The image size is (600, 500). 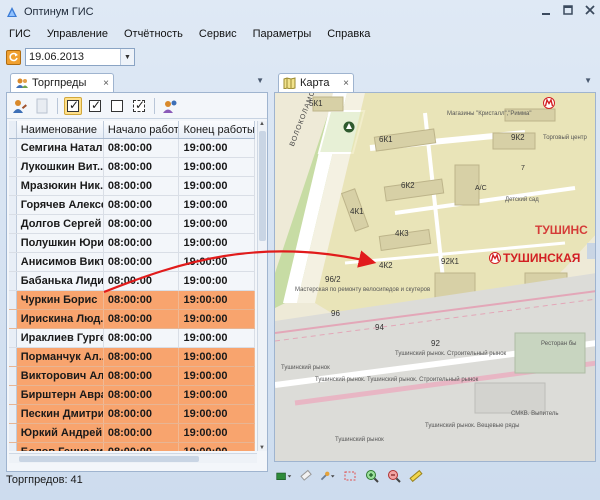 I want to click on horizontal-scrollbar, so click(x=133, y=458).